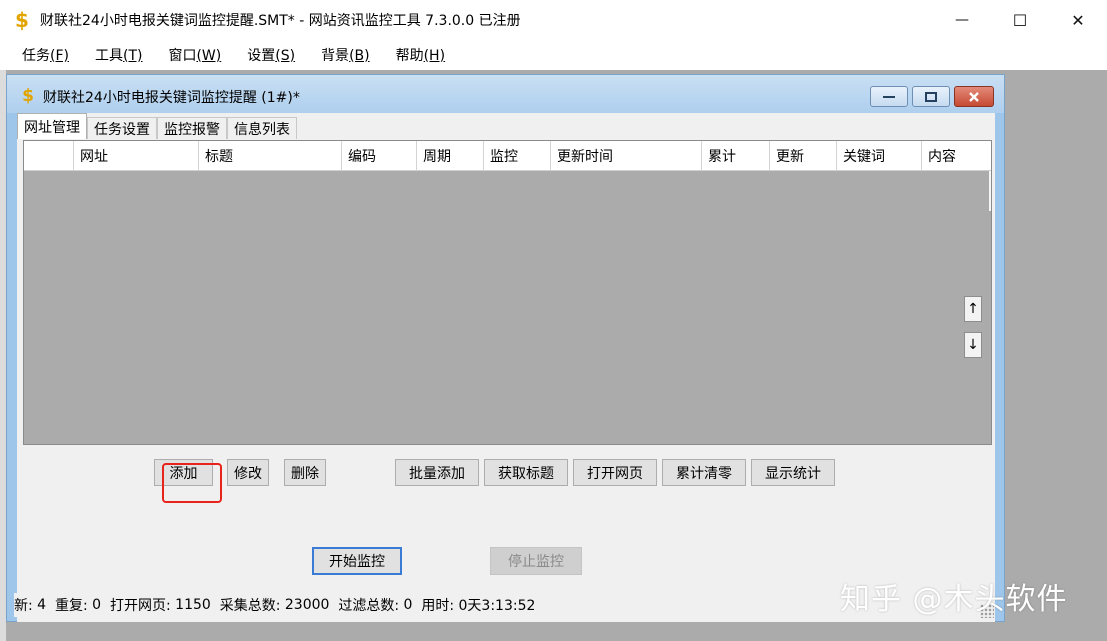 The width and height of the screenshot is (1107, 641). Describe the element at coordinates (270, 156) in the screenshot. I see `col-header-title: 标题` at that location.